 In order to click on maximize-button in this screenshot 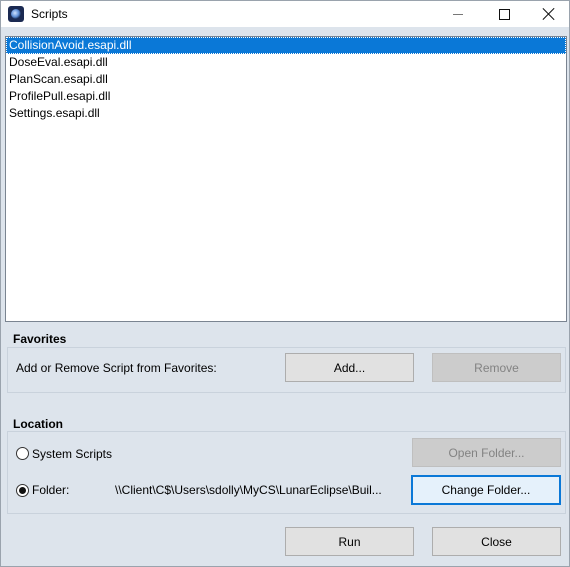, I will do `click(504, 14)`.